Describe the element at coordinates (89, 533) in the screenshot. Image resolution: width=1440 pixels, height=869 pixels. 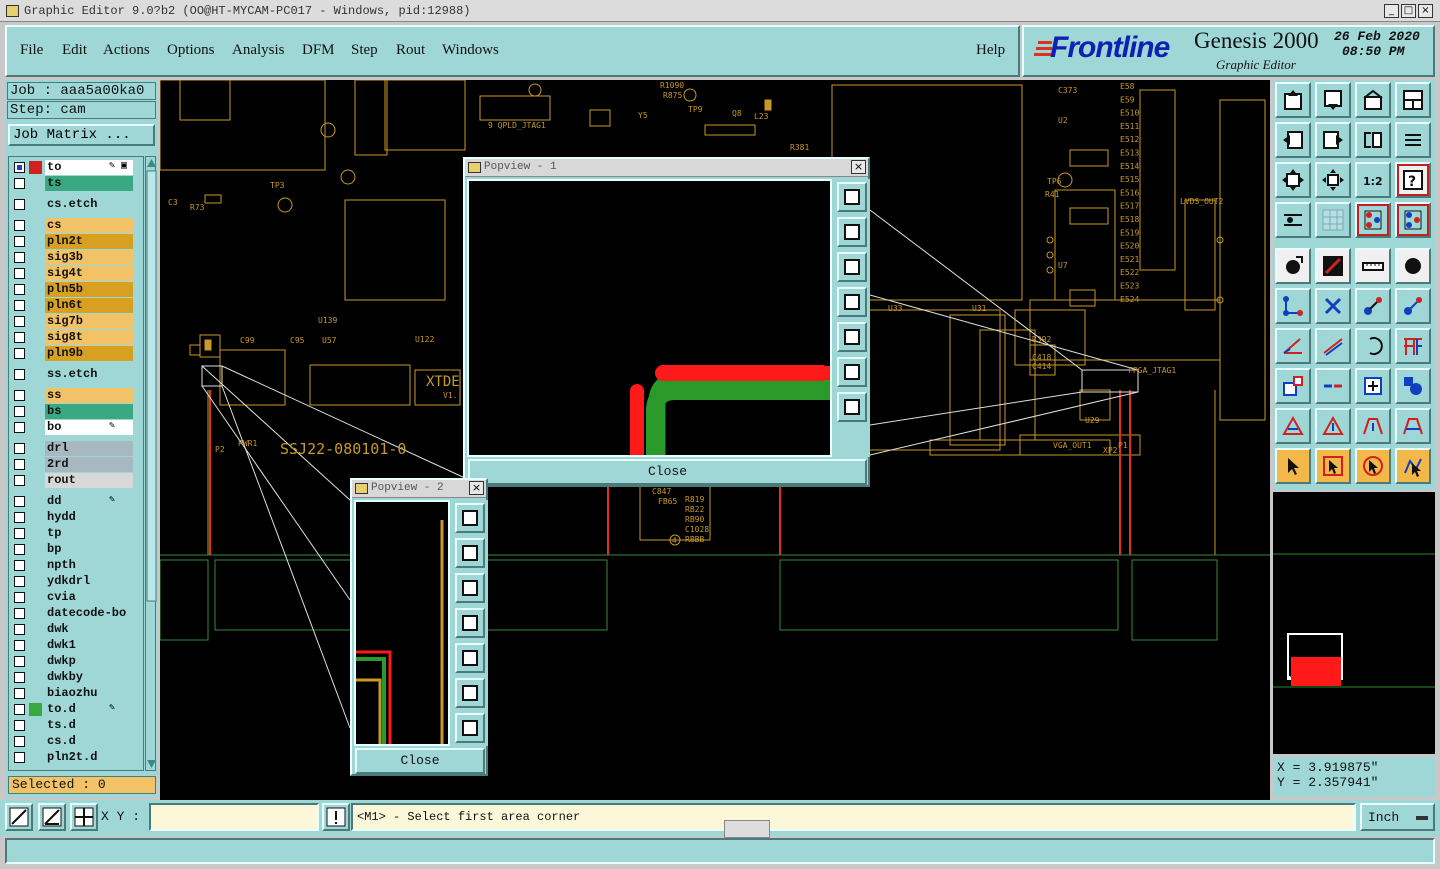
I see `layer-name: tp` at that location.